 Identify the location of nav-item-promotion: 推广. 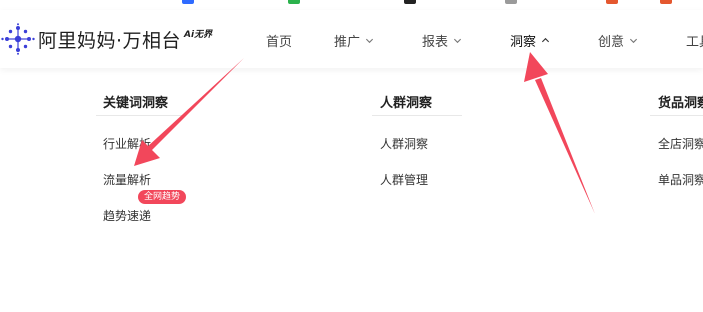
(354, 40).